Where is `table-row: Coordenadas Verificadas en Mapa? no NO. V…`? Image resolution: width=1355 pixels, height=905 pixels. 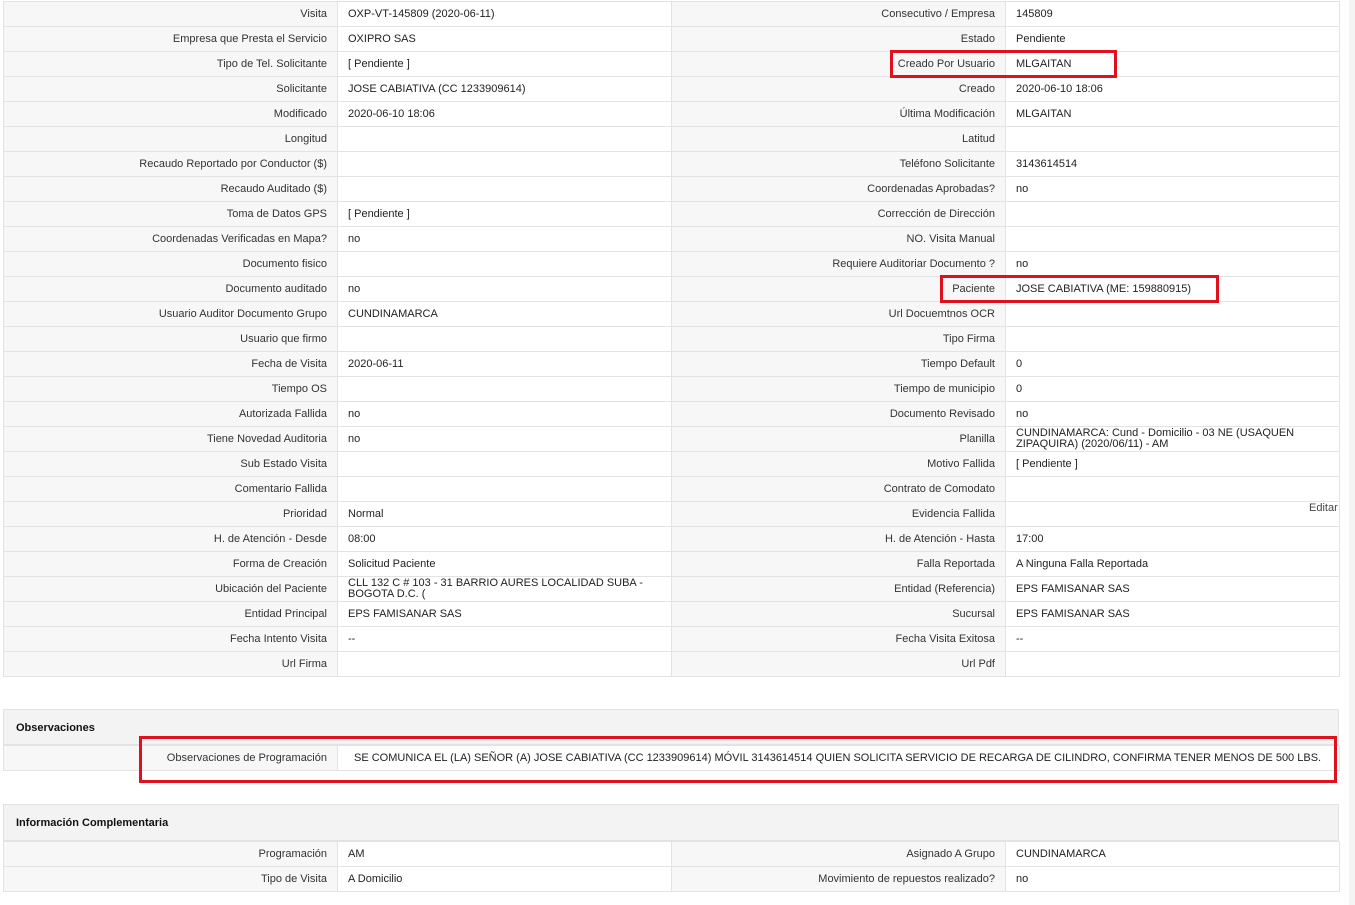
table-row: Coordenadas Verificadas en Mapa? no NO. V… is located at coordinates (671, 239).